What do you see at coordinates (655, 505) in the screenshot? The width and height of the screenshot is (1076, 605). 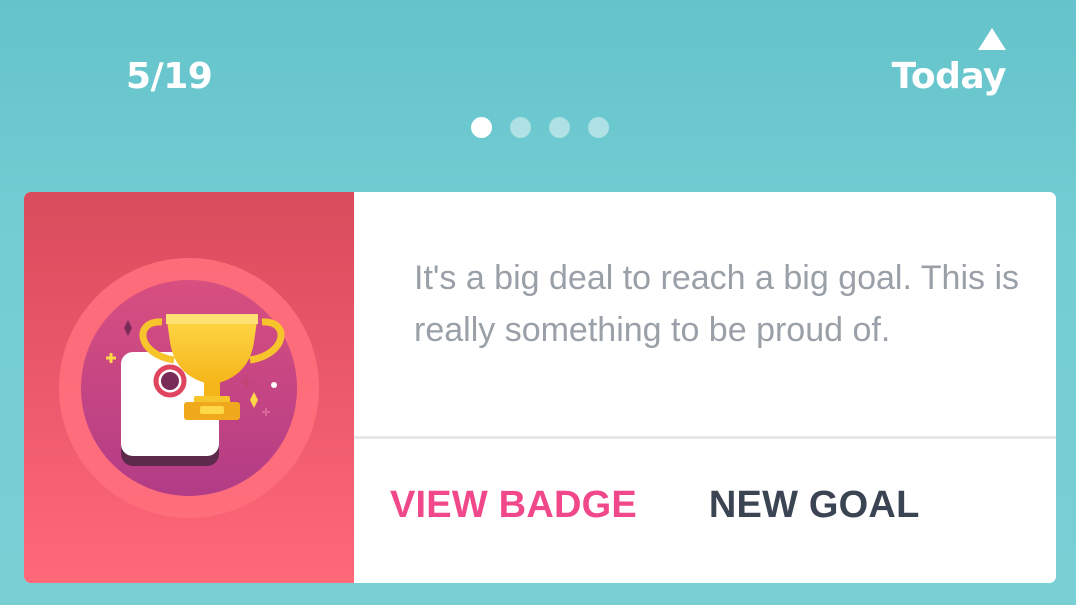 I see `card-actions: VIEW BADGE NEW GOAL` at bounding box center [655, 505].